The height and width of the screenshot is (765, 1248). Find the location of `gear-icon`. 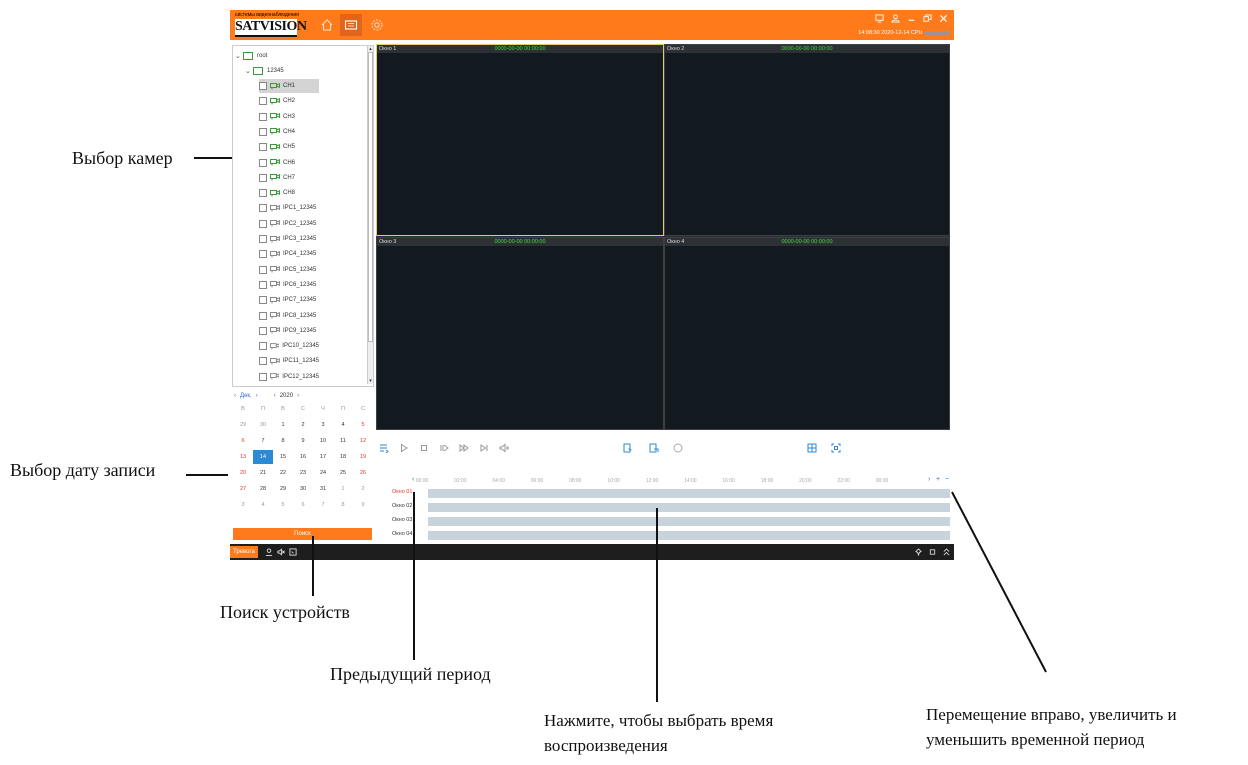

gear-icon is located at coordinates (377, 25).